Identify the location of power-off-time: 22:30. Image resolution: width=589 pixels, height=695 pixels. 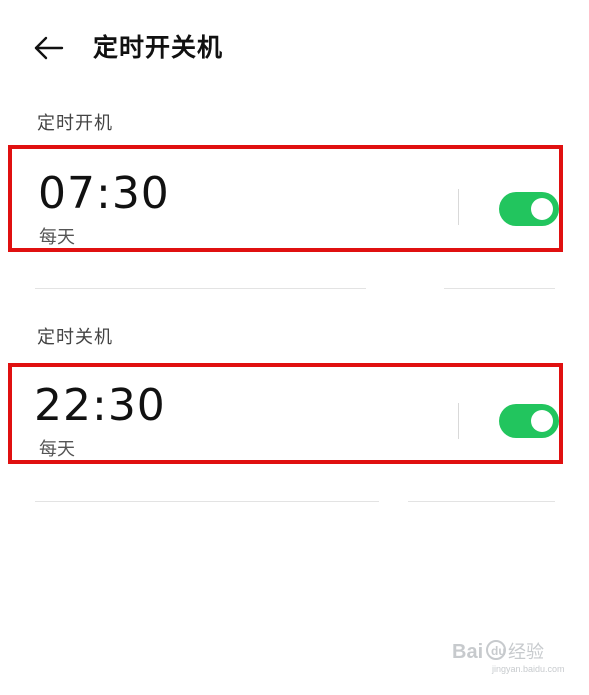
(100, 405).